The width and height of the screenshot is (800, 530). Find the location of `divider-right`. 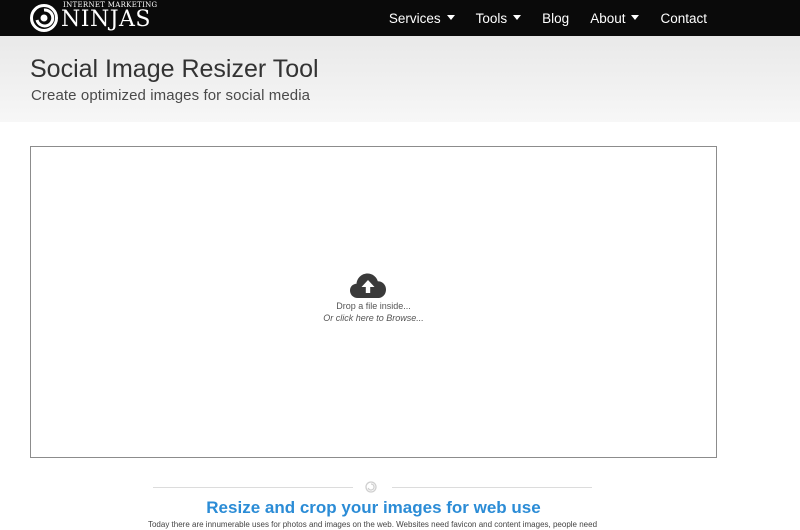

divider-right is located at coordinates (492, 487).